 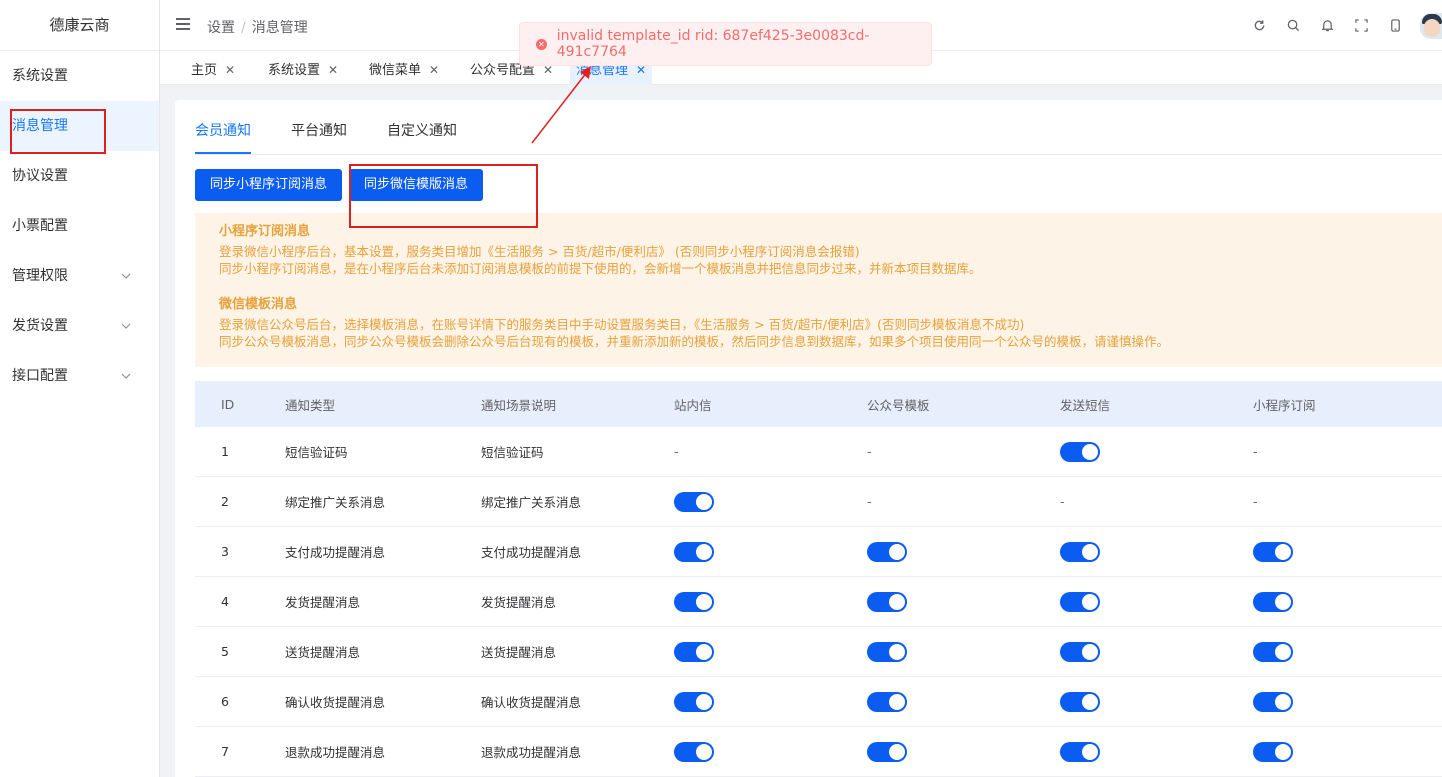 What do you see at coordinates (898, 405) in the screenshot?
I see `column-header: 公众号模板` at bounding box center [898, 405].